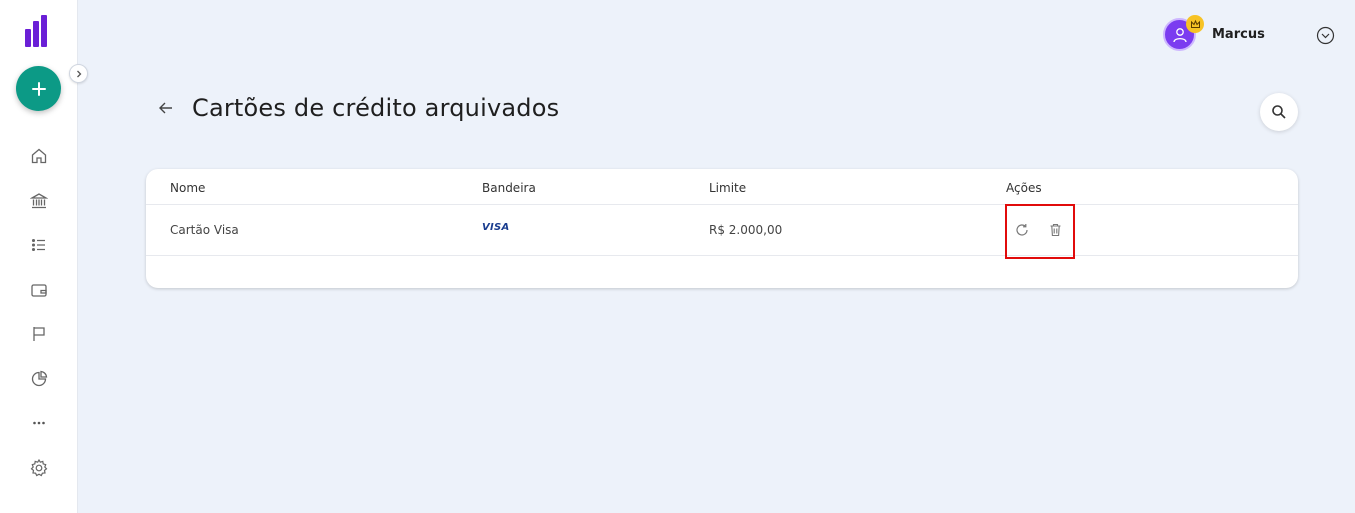  I want to click on user-profile: Marcus, so click(1214, 33).